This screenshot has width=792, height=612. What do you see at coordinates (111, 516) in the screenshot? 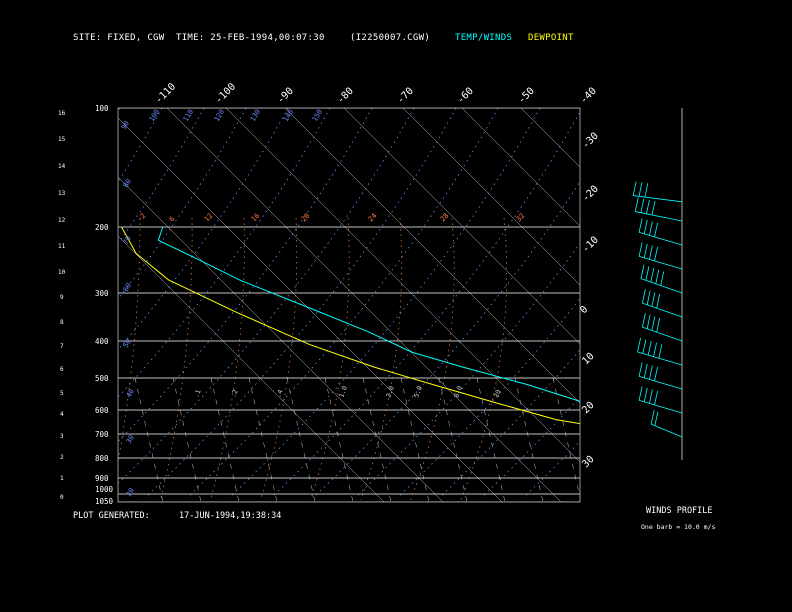
I see `plot-generated-label: PLOT GENERATED:` at bounding box center [111, 516].